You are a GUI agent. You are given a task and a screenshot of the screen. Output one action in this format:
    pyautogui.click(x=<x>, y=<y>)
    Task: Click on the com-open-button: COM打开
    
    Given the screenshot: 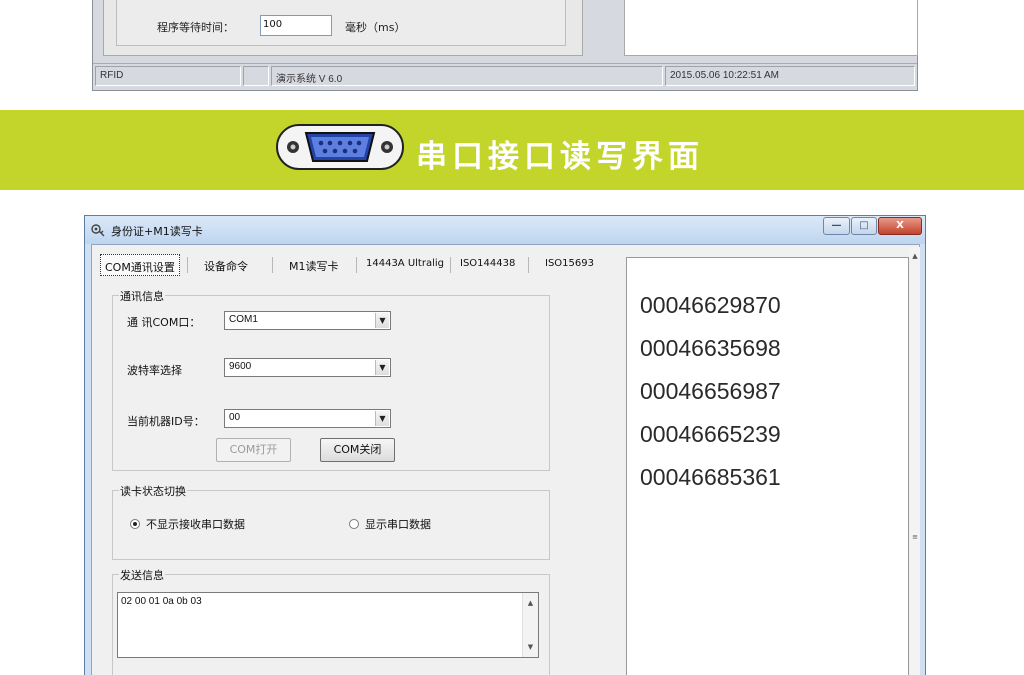 What is the action you would take?
    pyautogui.click(x=253, y=450)
    